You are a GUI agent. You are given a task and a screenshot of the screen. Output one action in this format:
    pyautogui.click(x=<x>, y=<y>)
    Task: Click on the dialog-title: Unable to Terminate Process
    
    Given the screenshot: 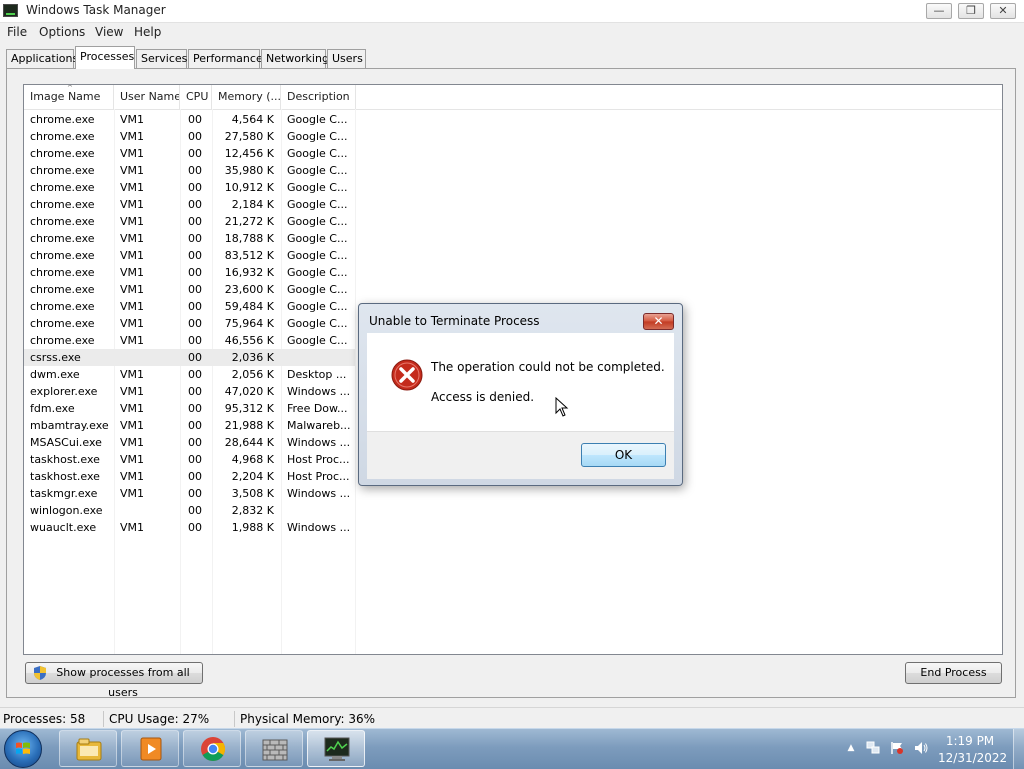 What is the action you would take?
    pyautogui.click(x=454, y=321)
    